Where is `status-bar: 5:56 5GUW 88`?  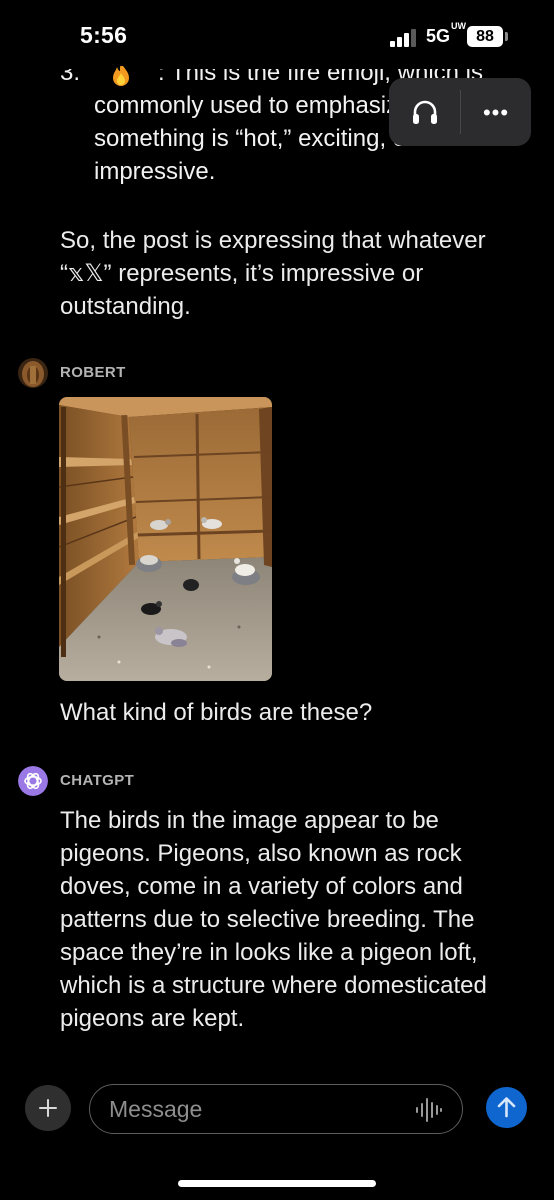
status-bar: 5:56 5GUW 88 is located at coordinates (277, 35).